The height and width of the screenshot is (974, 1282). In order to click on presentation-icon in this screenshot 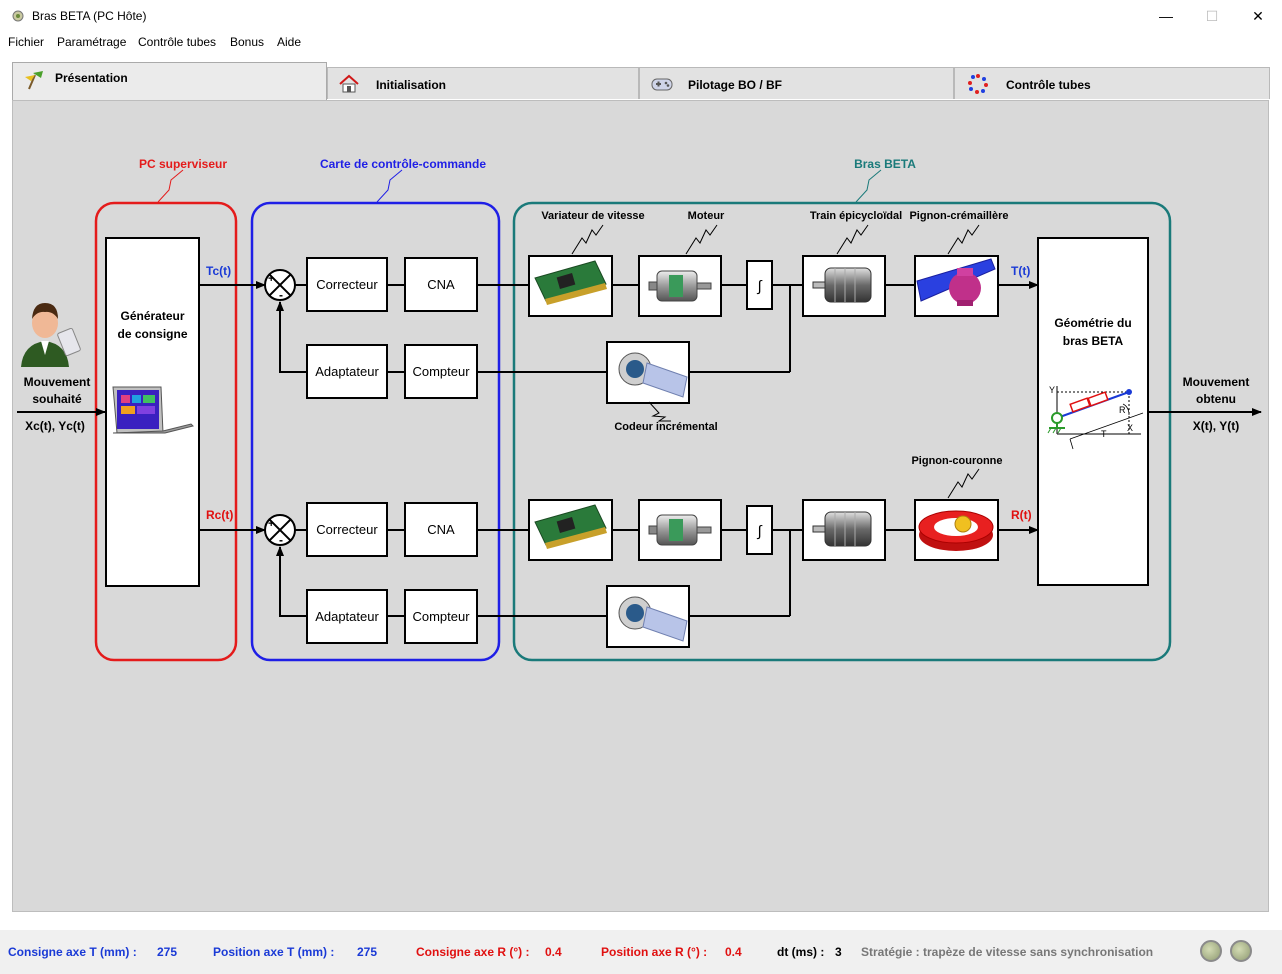, I will do `click(34, 80)`.